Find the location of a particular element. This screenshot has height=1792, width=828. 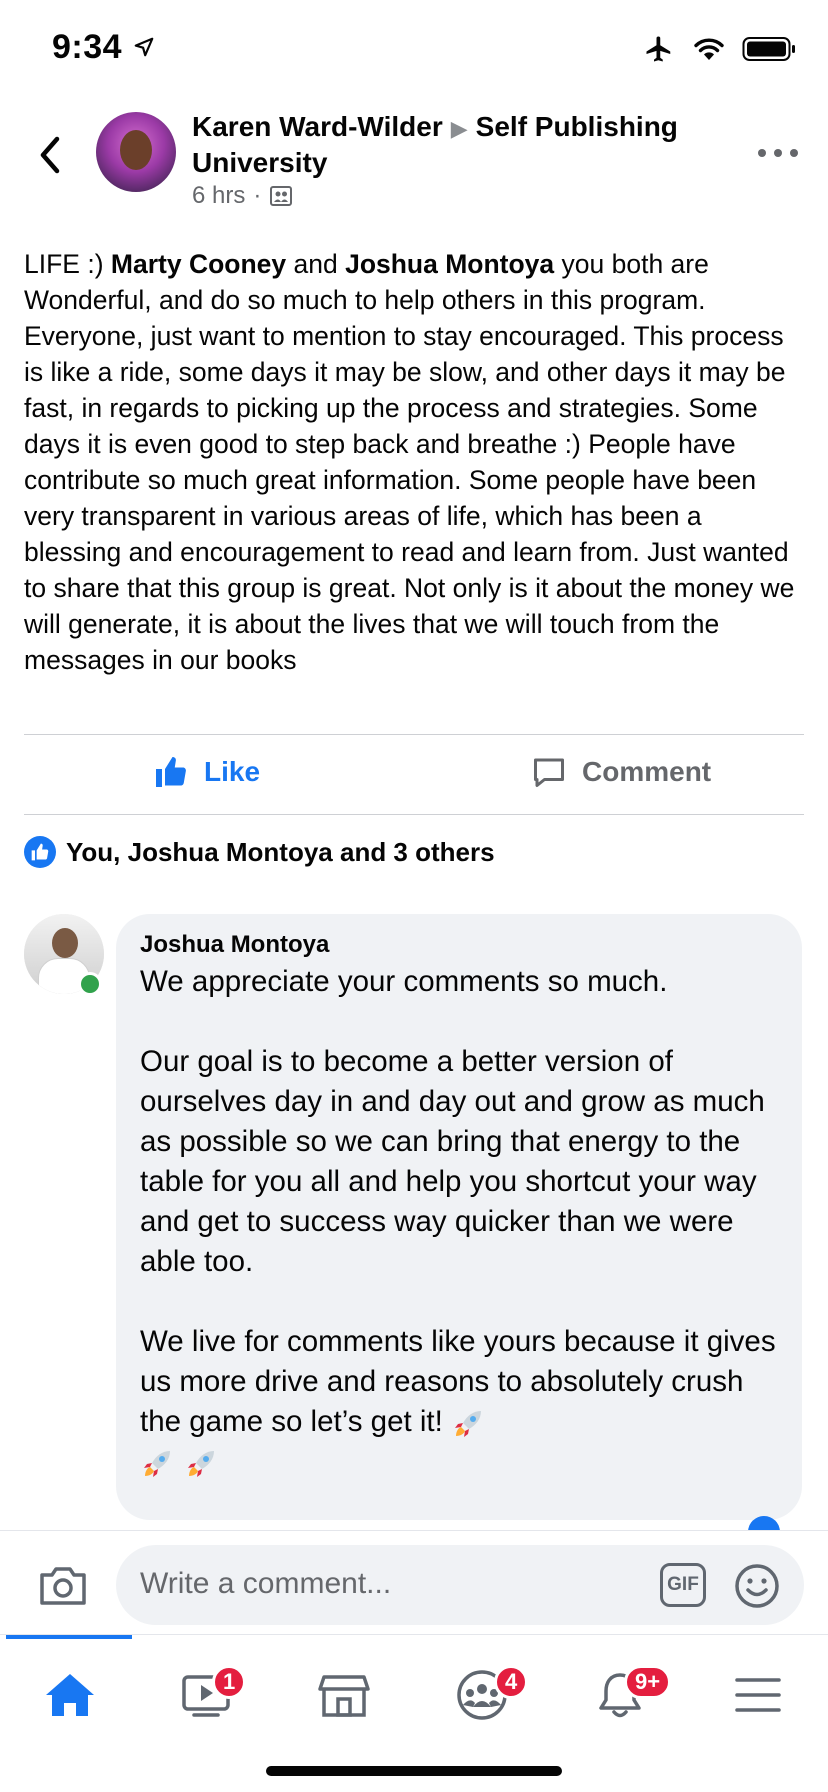

tab-home is located at coordinates (70, 1695).